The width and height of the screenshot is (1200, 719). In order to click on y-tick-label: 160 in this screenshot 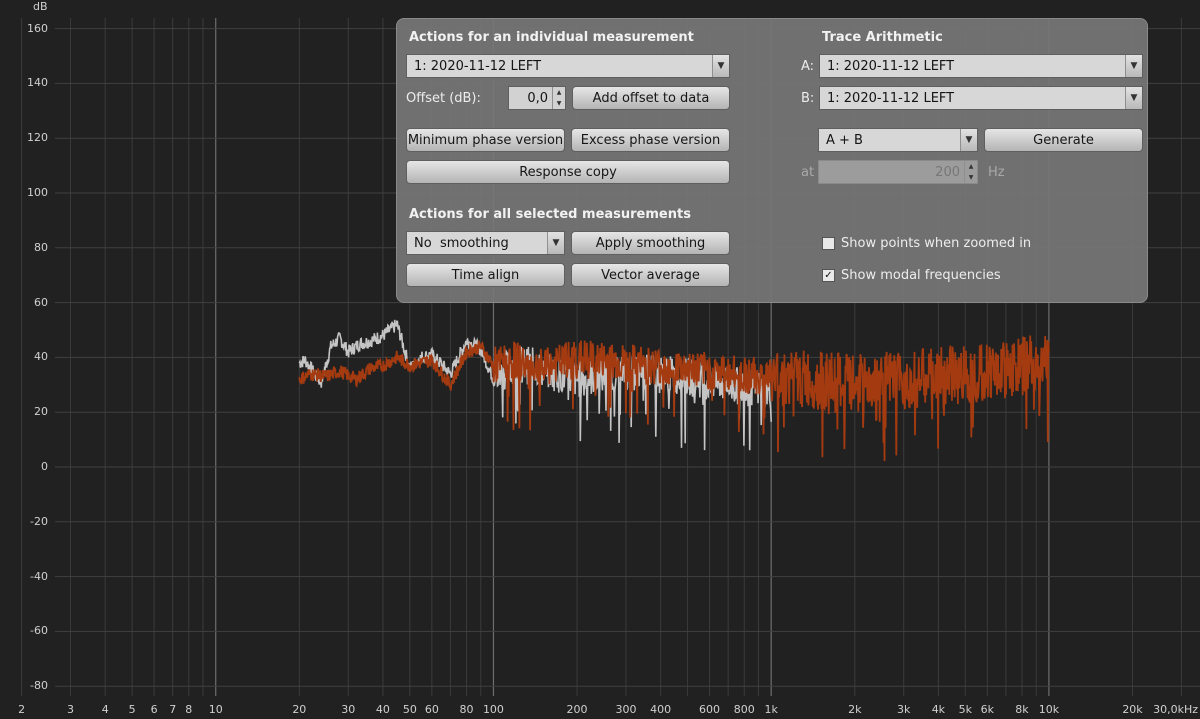, I will do `click(37, 28)`.